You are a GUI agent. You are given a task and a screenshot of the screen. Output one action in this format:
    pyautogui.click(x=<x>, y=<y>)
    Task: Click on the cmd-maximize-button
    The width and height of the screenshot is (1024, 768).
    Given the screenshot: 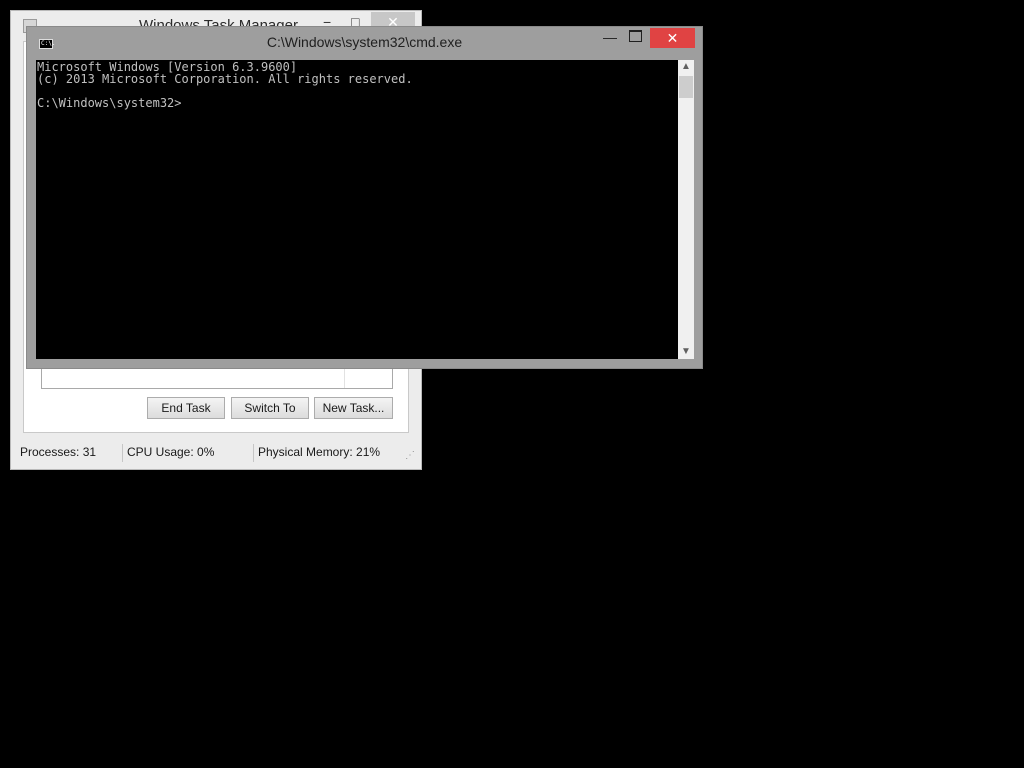 What is the action you would take?
    pyautogui.click(x=635, y=36)
    